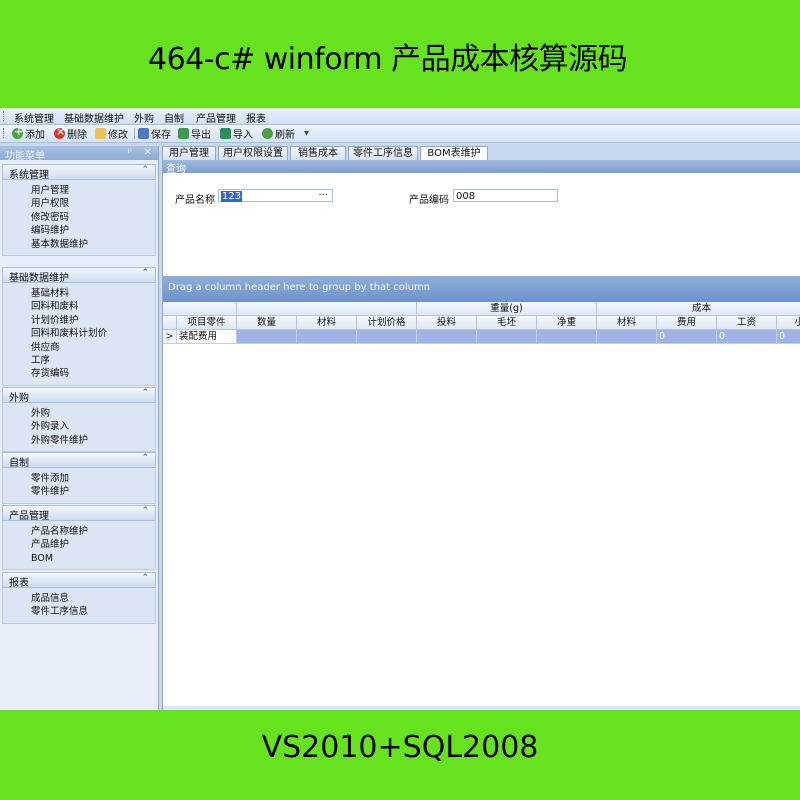  Describe the element at coordinates (79, 190) in the screenshot. I see `menu-item: 用户管理` at that location.